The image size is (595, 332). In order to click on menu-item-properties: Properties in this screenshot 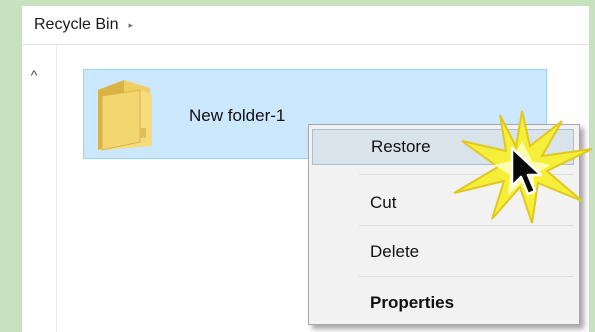, I will do `click(443, 303)`.